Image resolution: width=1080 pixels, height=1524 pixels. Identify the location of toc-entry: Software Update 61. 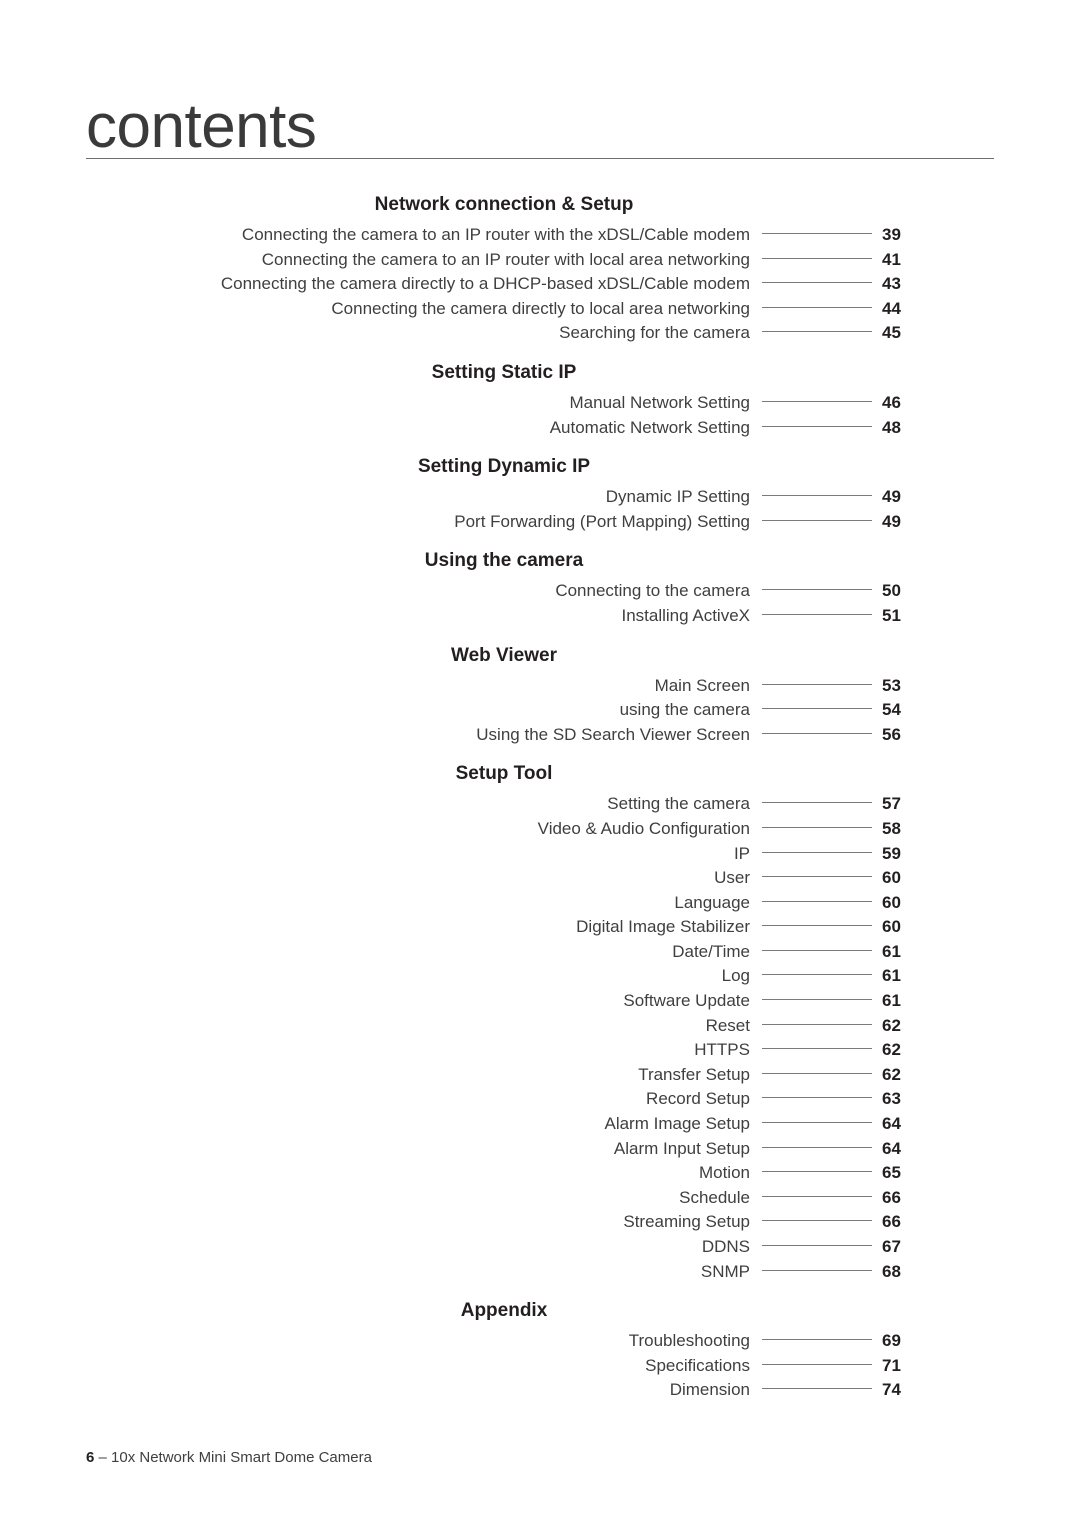
(504, 1003).